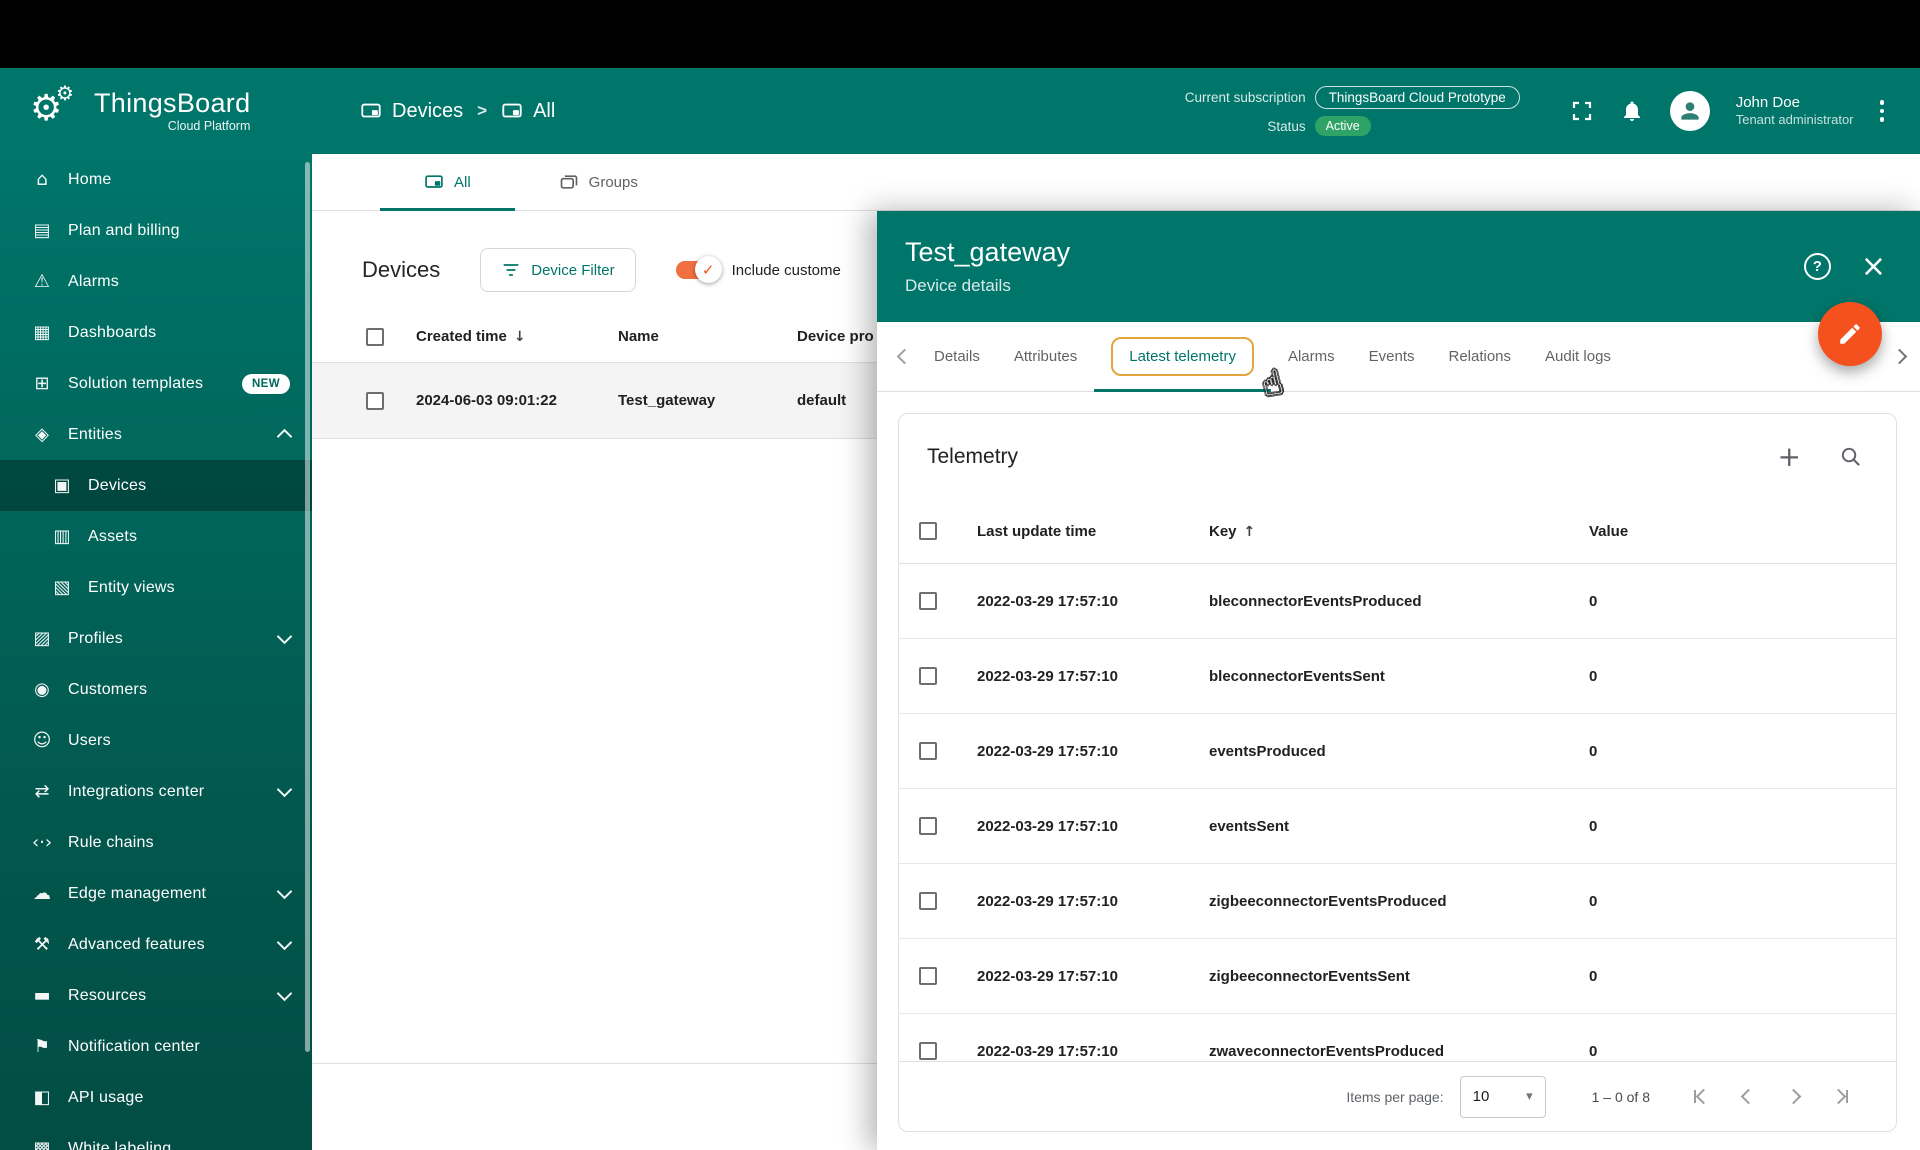  I want to click on next-page-button, so click(1793, 1096).